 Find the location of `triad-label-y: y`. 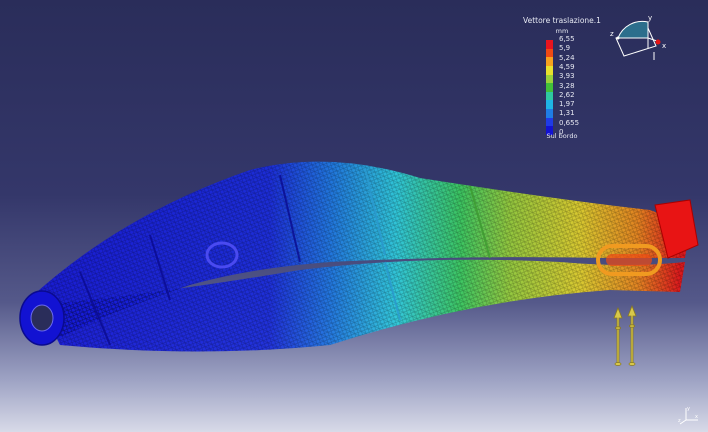

triad-label-y: y is located at coordinates (688, 409).